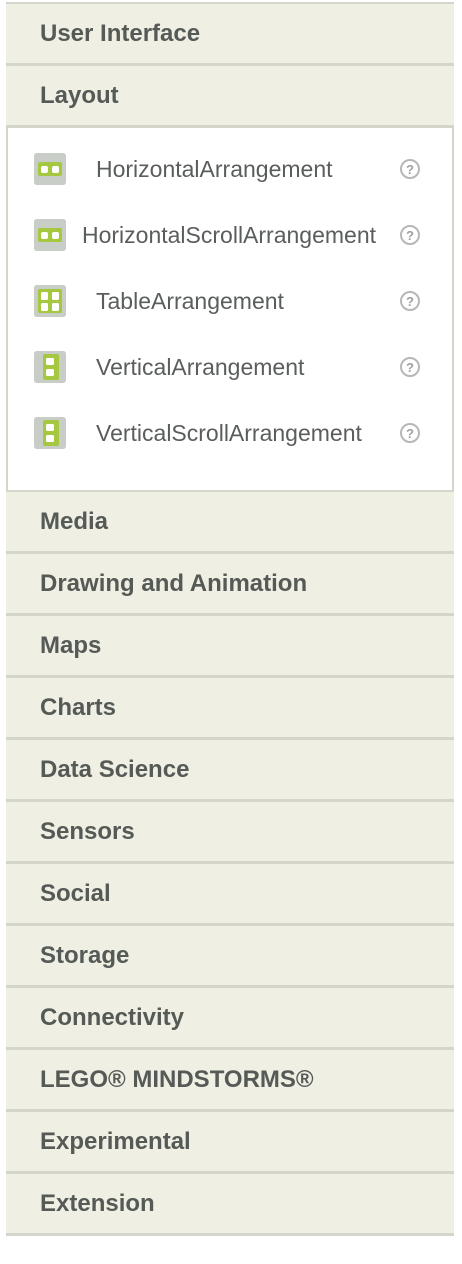  I want to click on category-storage: Storage, so click(230, 957).